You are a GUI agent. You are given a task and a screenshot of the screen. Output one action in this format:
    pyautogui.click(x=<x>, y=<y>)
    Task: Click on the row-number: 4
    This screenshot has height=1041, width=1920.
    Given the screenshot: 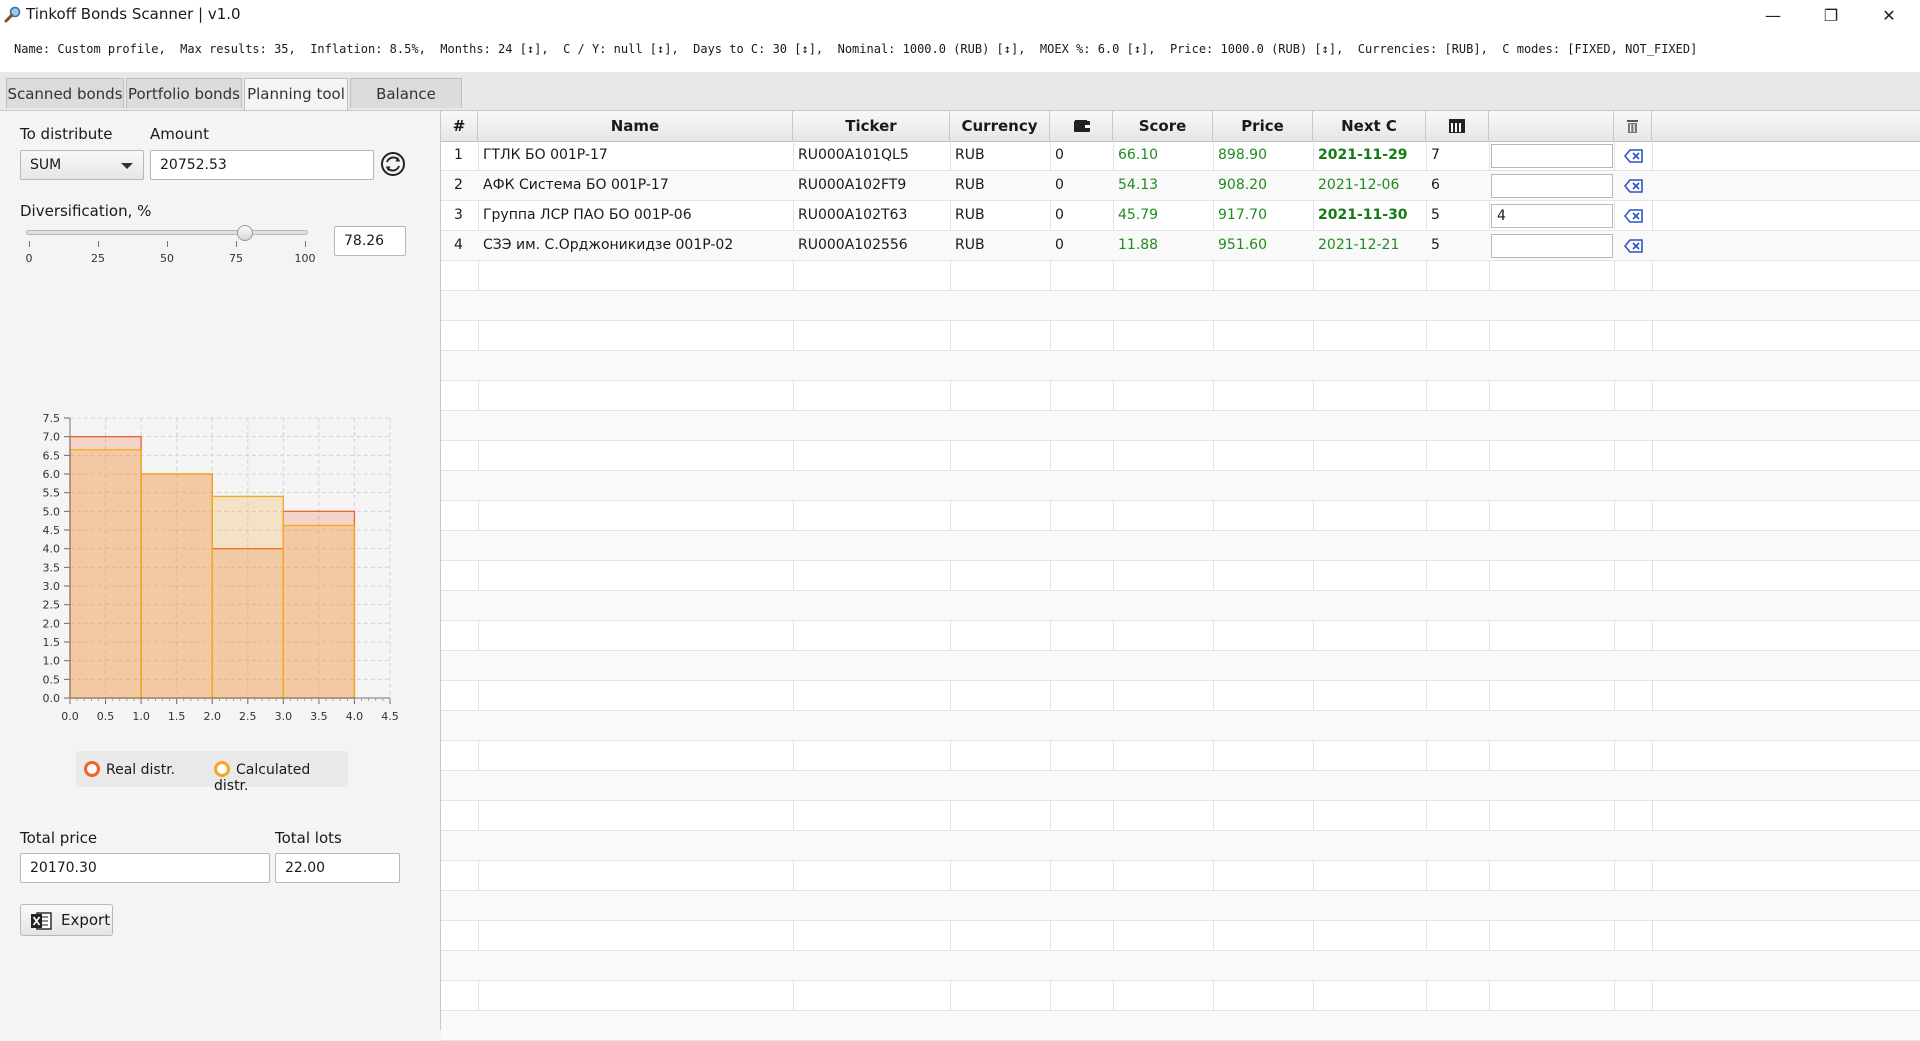 What is the action you would take?
    pyautogui.click(x=458, y=245)
    